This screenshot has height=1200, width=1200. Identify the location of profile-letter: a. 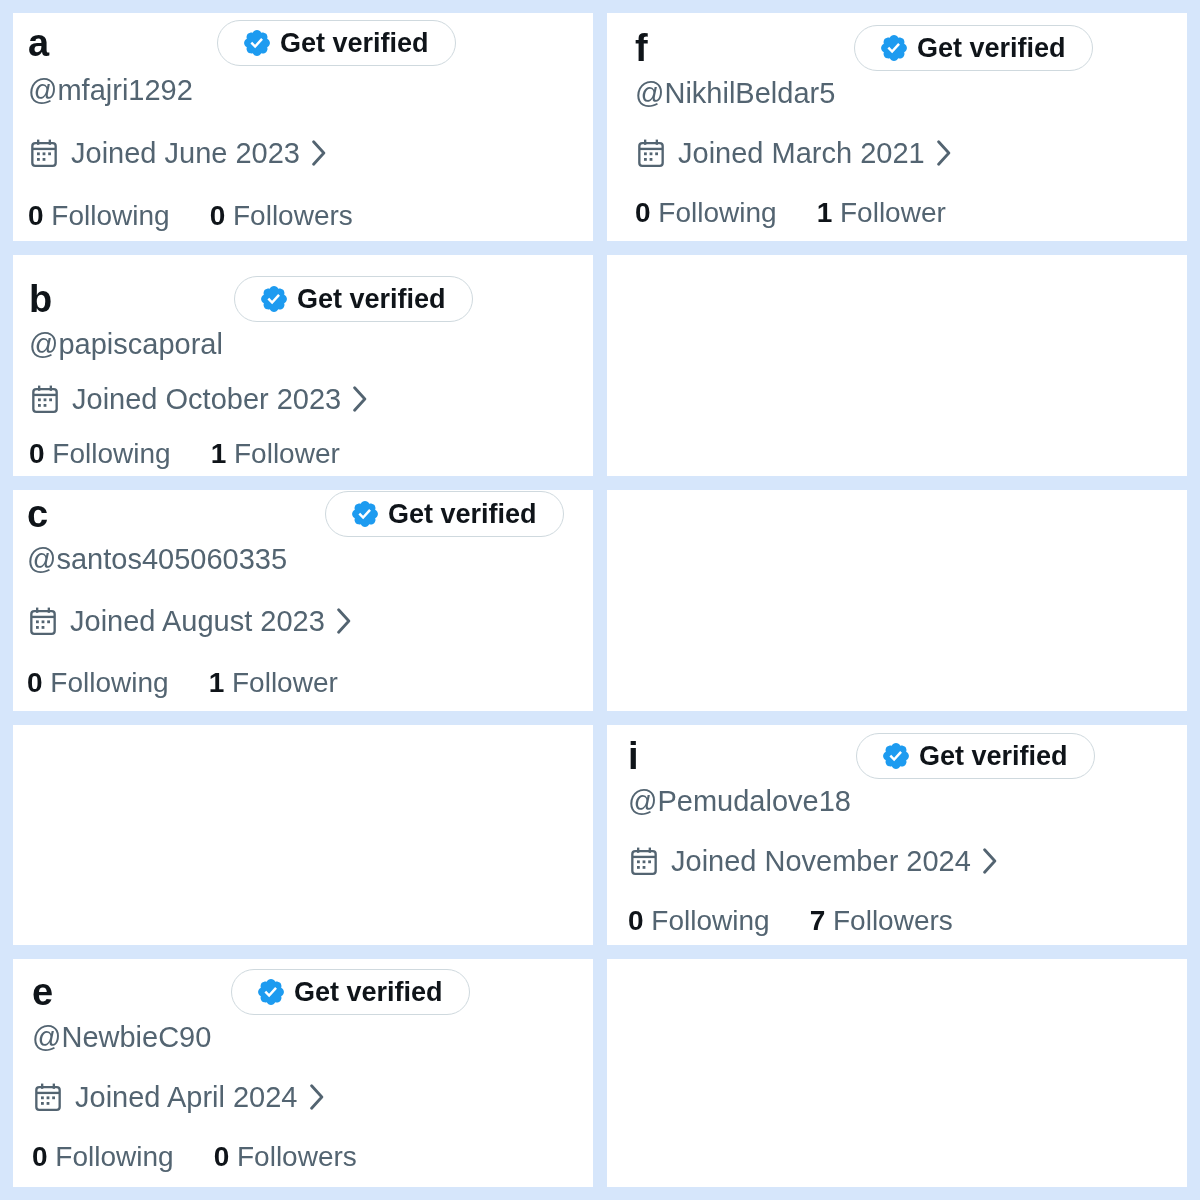
(39, 43).